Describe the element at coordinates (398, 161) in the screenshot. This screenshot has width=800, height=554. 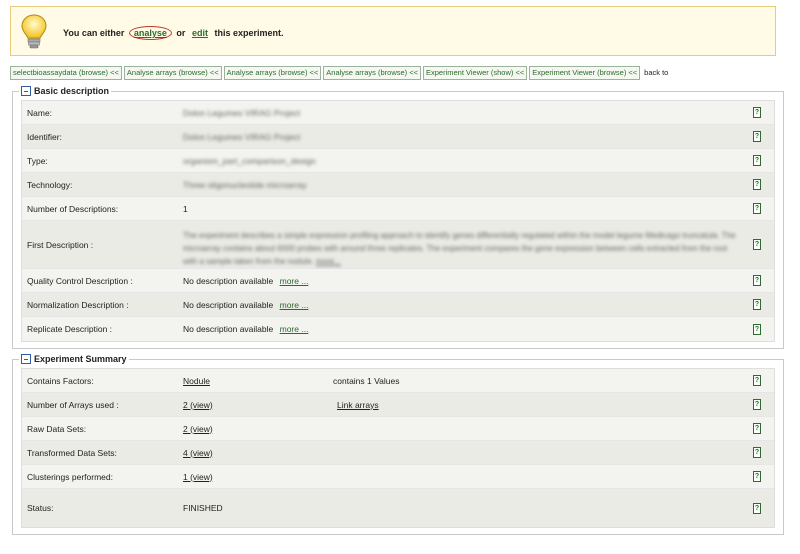
I see `row-type: Type: organism_part_comparison_design ?` at that location.